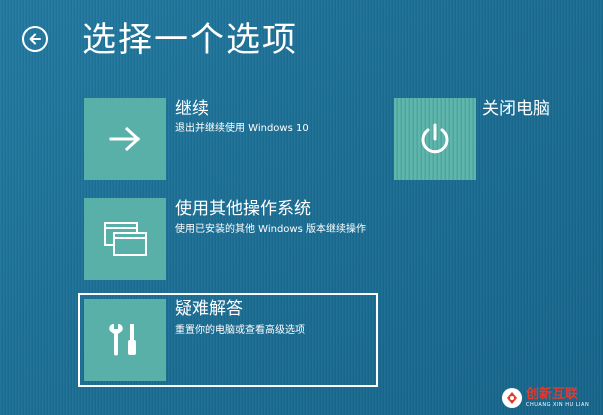  I want to click on watermark-logo: 创新互联 CHUANG XIN HU LIAN, so click(552, 397).